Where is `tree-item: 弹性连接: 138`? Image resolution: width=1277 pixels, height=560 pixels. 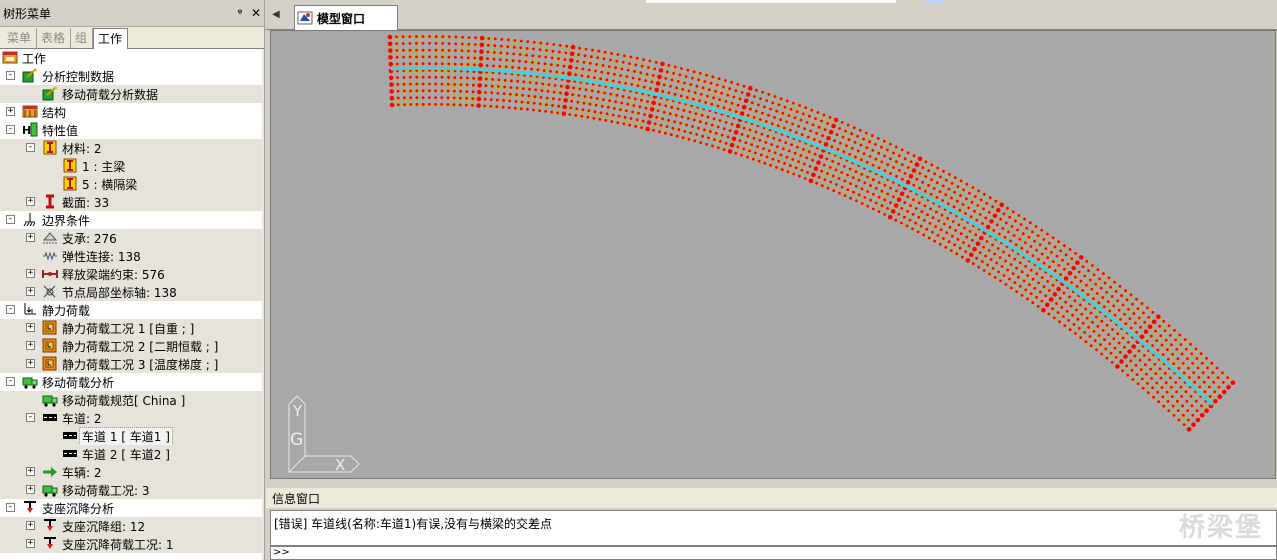
tree-item: 弹性连接: 138 is located at coordinates (131, 256).